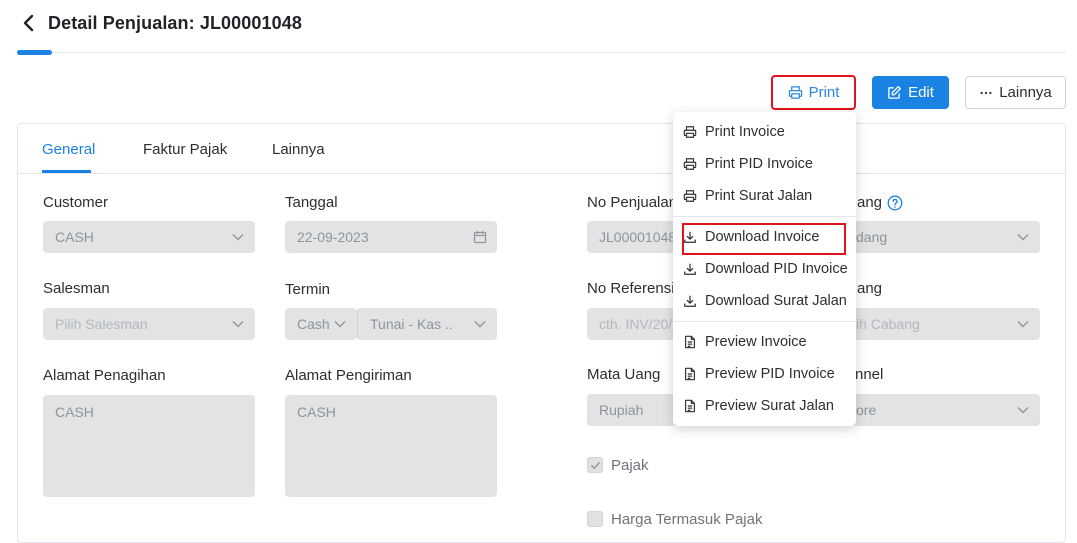 This screenshot has height=543, width=1077. I want to click on no-penjualan-value: JL00001048, so click(638, 237).